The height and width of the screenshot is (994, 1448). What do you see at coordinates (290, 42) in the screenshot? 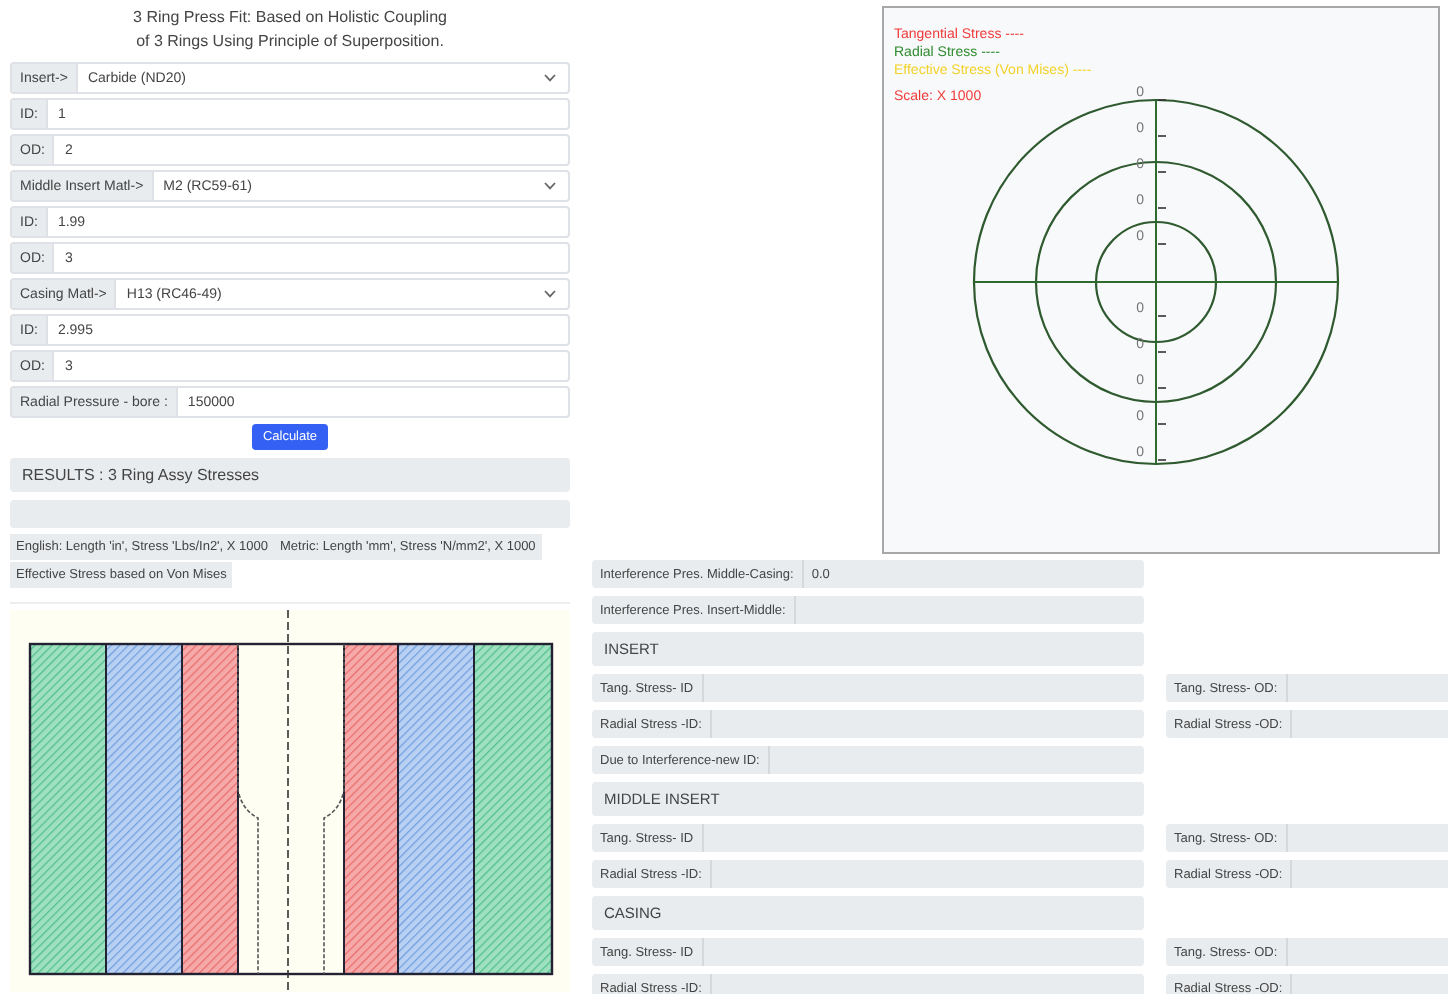
I see `page-title: of 3 Rings Using Principle of Superposition.` at bounding box center [290, 42].